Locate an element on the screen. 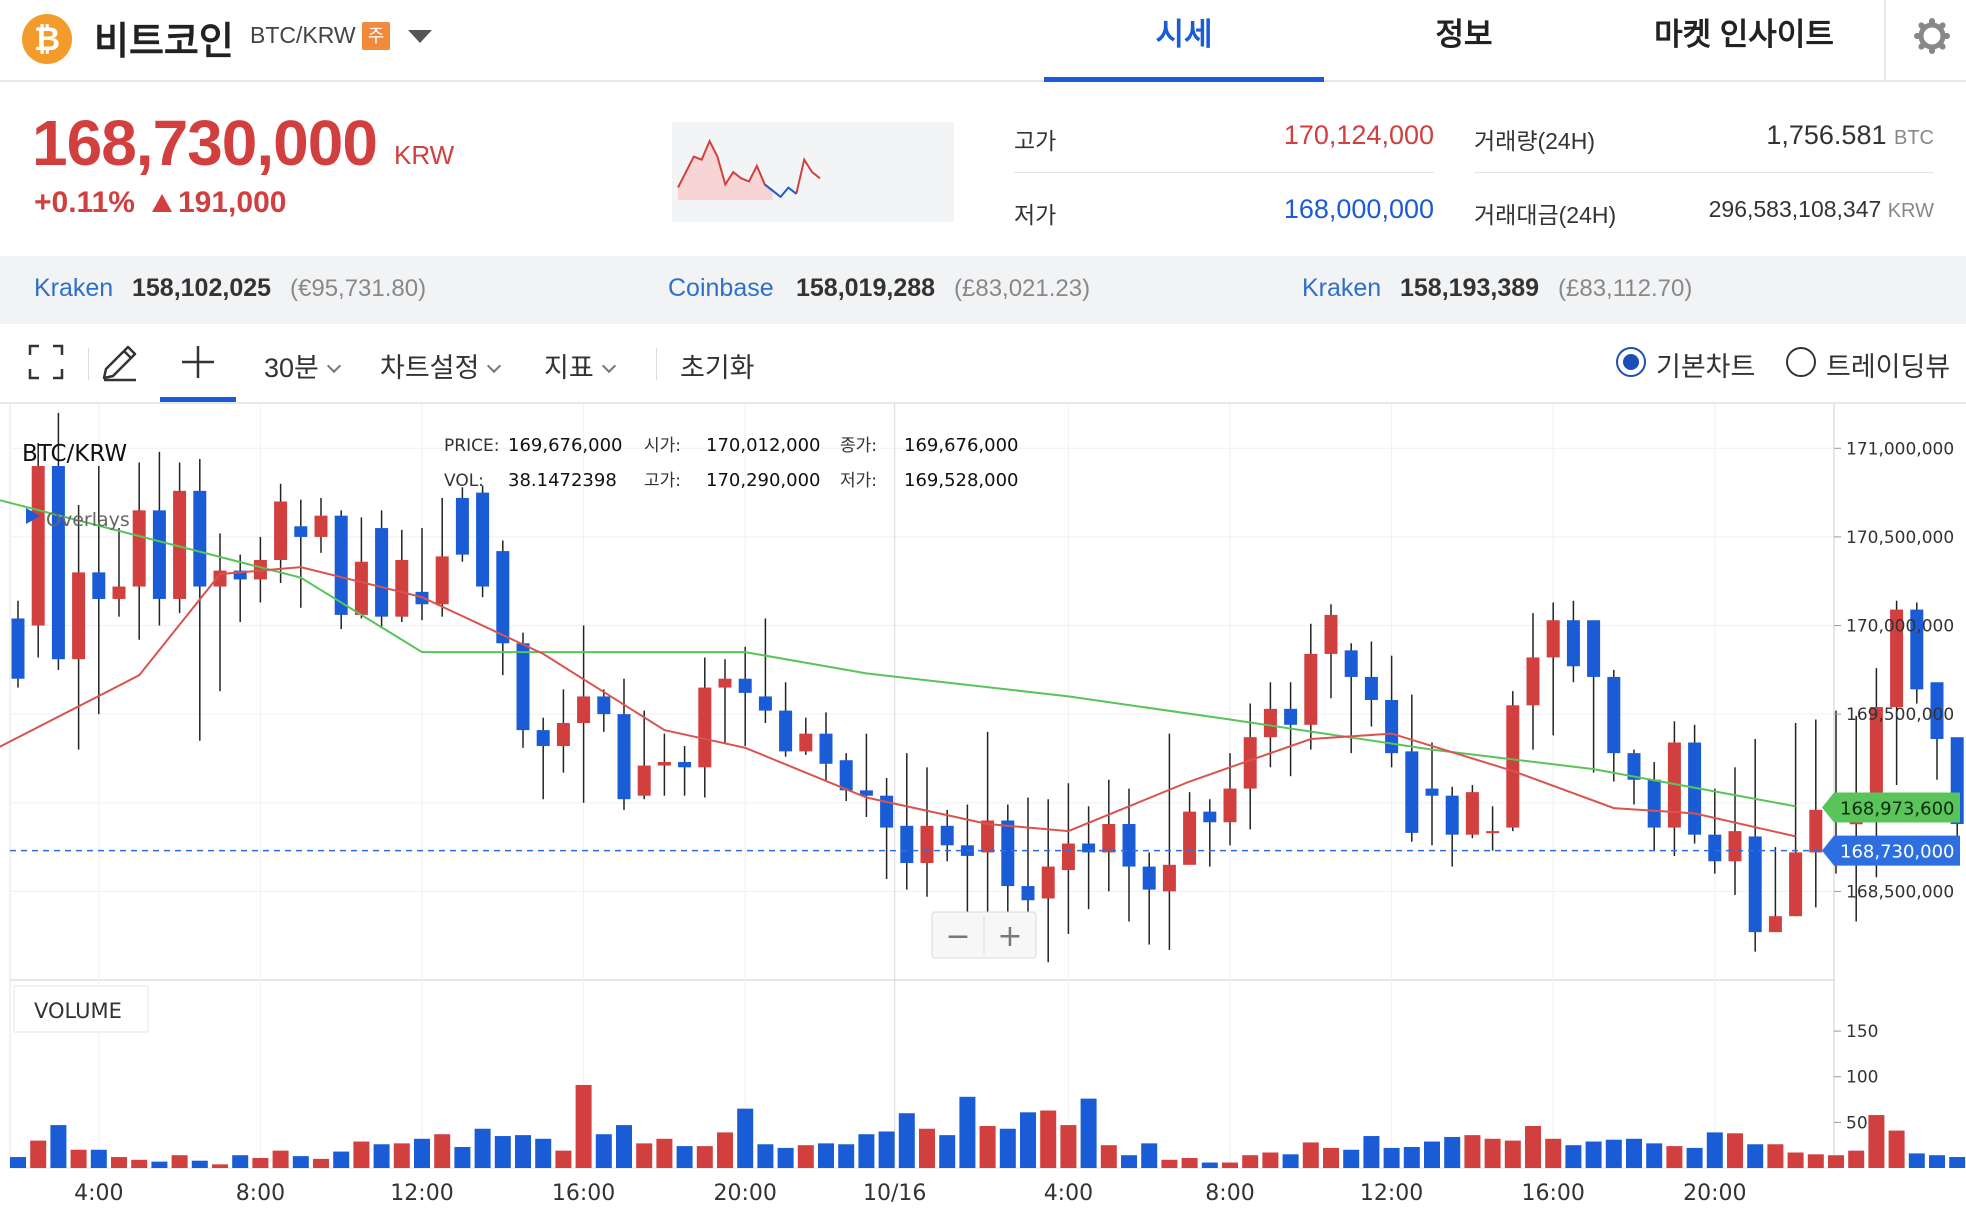 The image size is (1966, 1232). zoom-out-button: − is located at coordinates (957, 936).